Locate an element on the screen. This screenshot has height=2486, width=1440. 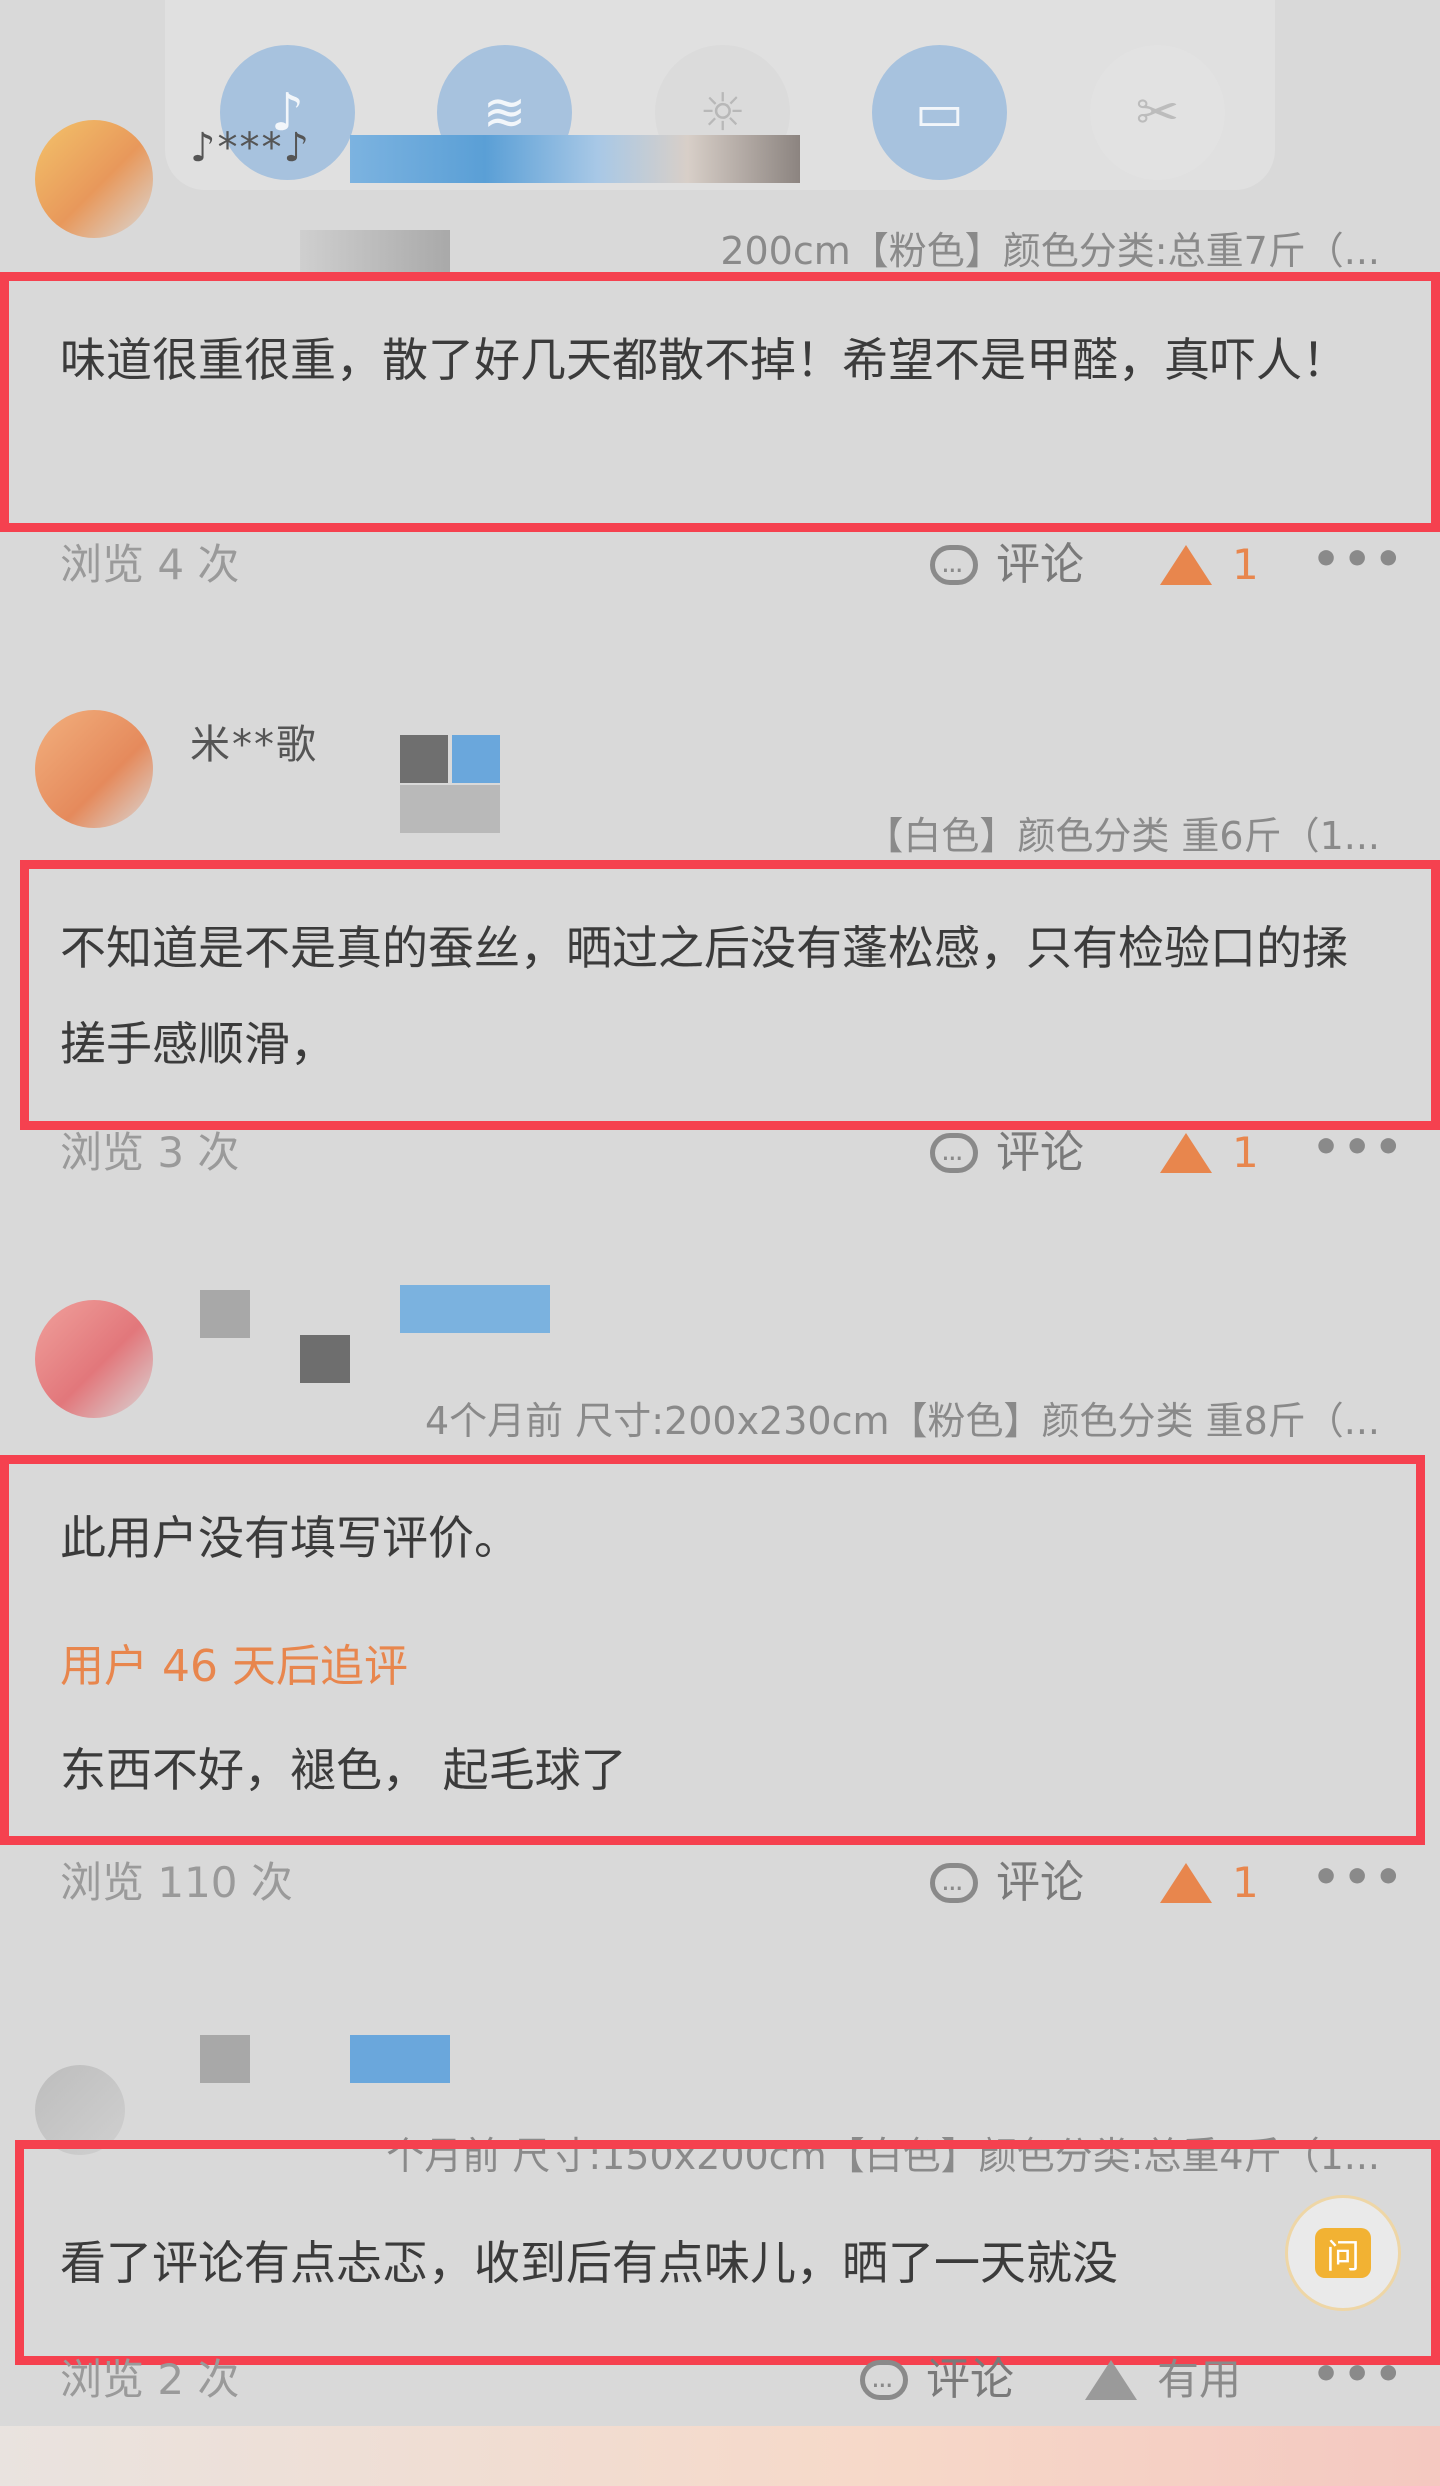
review-content: 不知道是不是真的蚕丝，晒过之后没有蓬松感，只有检验口的揉搓手感顺滑， is located at coordinates (704, 996).